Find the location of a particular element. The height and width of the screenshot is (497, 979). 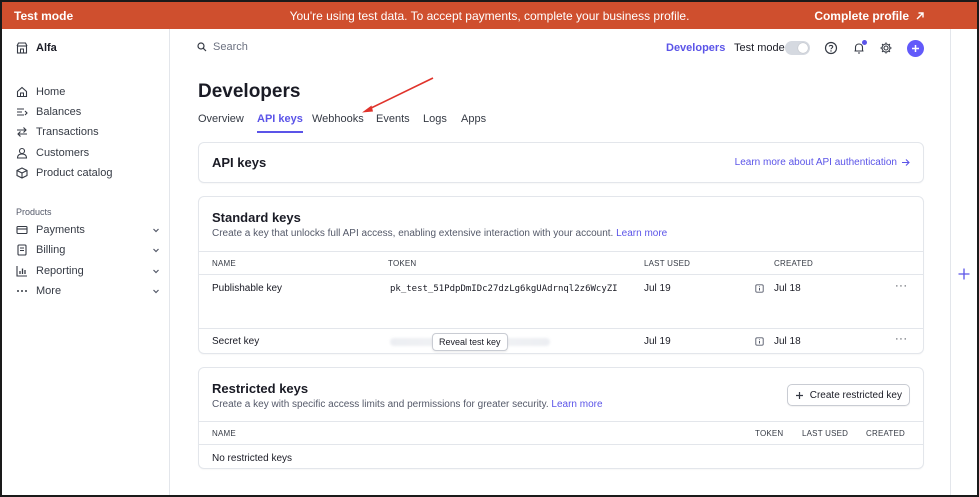

sidebar-item-product-catalog: Product catalog is located at coordinates (88, 173).